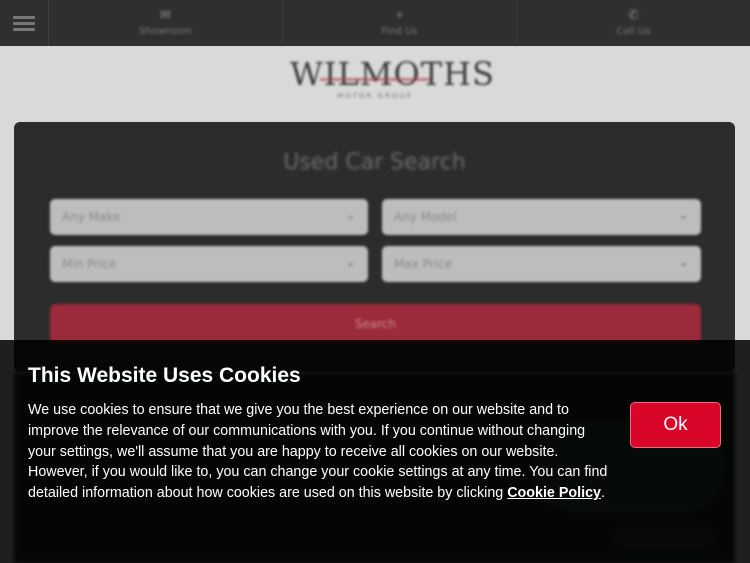 The width and height of the screenshot is (750, 563). I want to click on nav-item-find-us: ⌖ Find Us, so click(400, 23).